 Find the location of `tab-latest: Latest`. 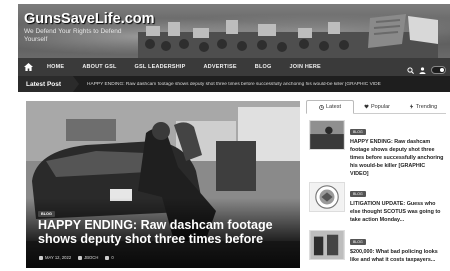

tab-latest: Latest is located at coordinates (330, 107).